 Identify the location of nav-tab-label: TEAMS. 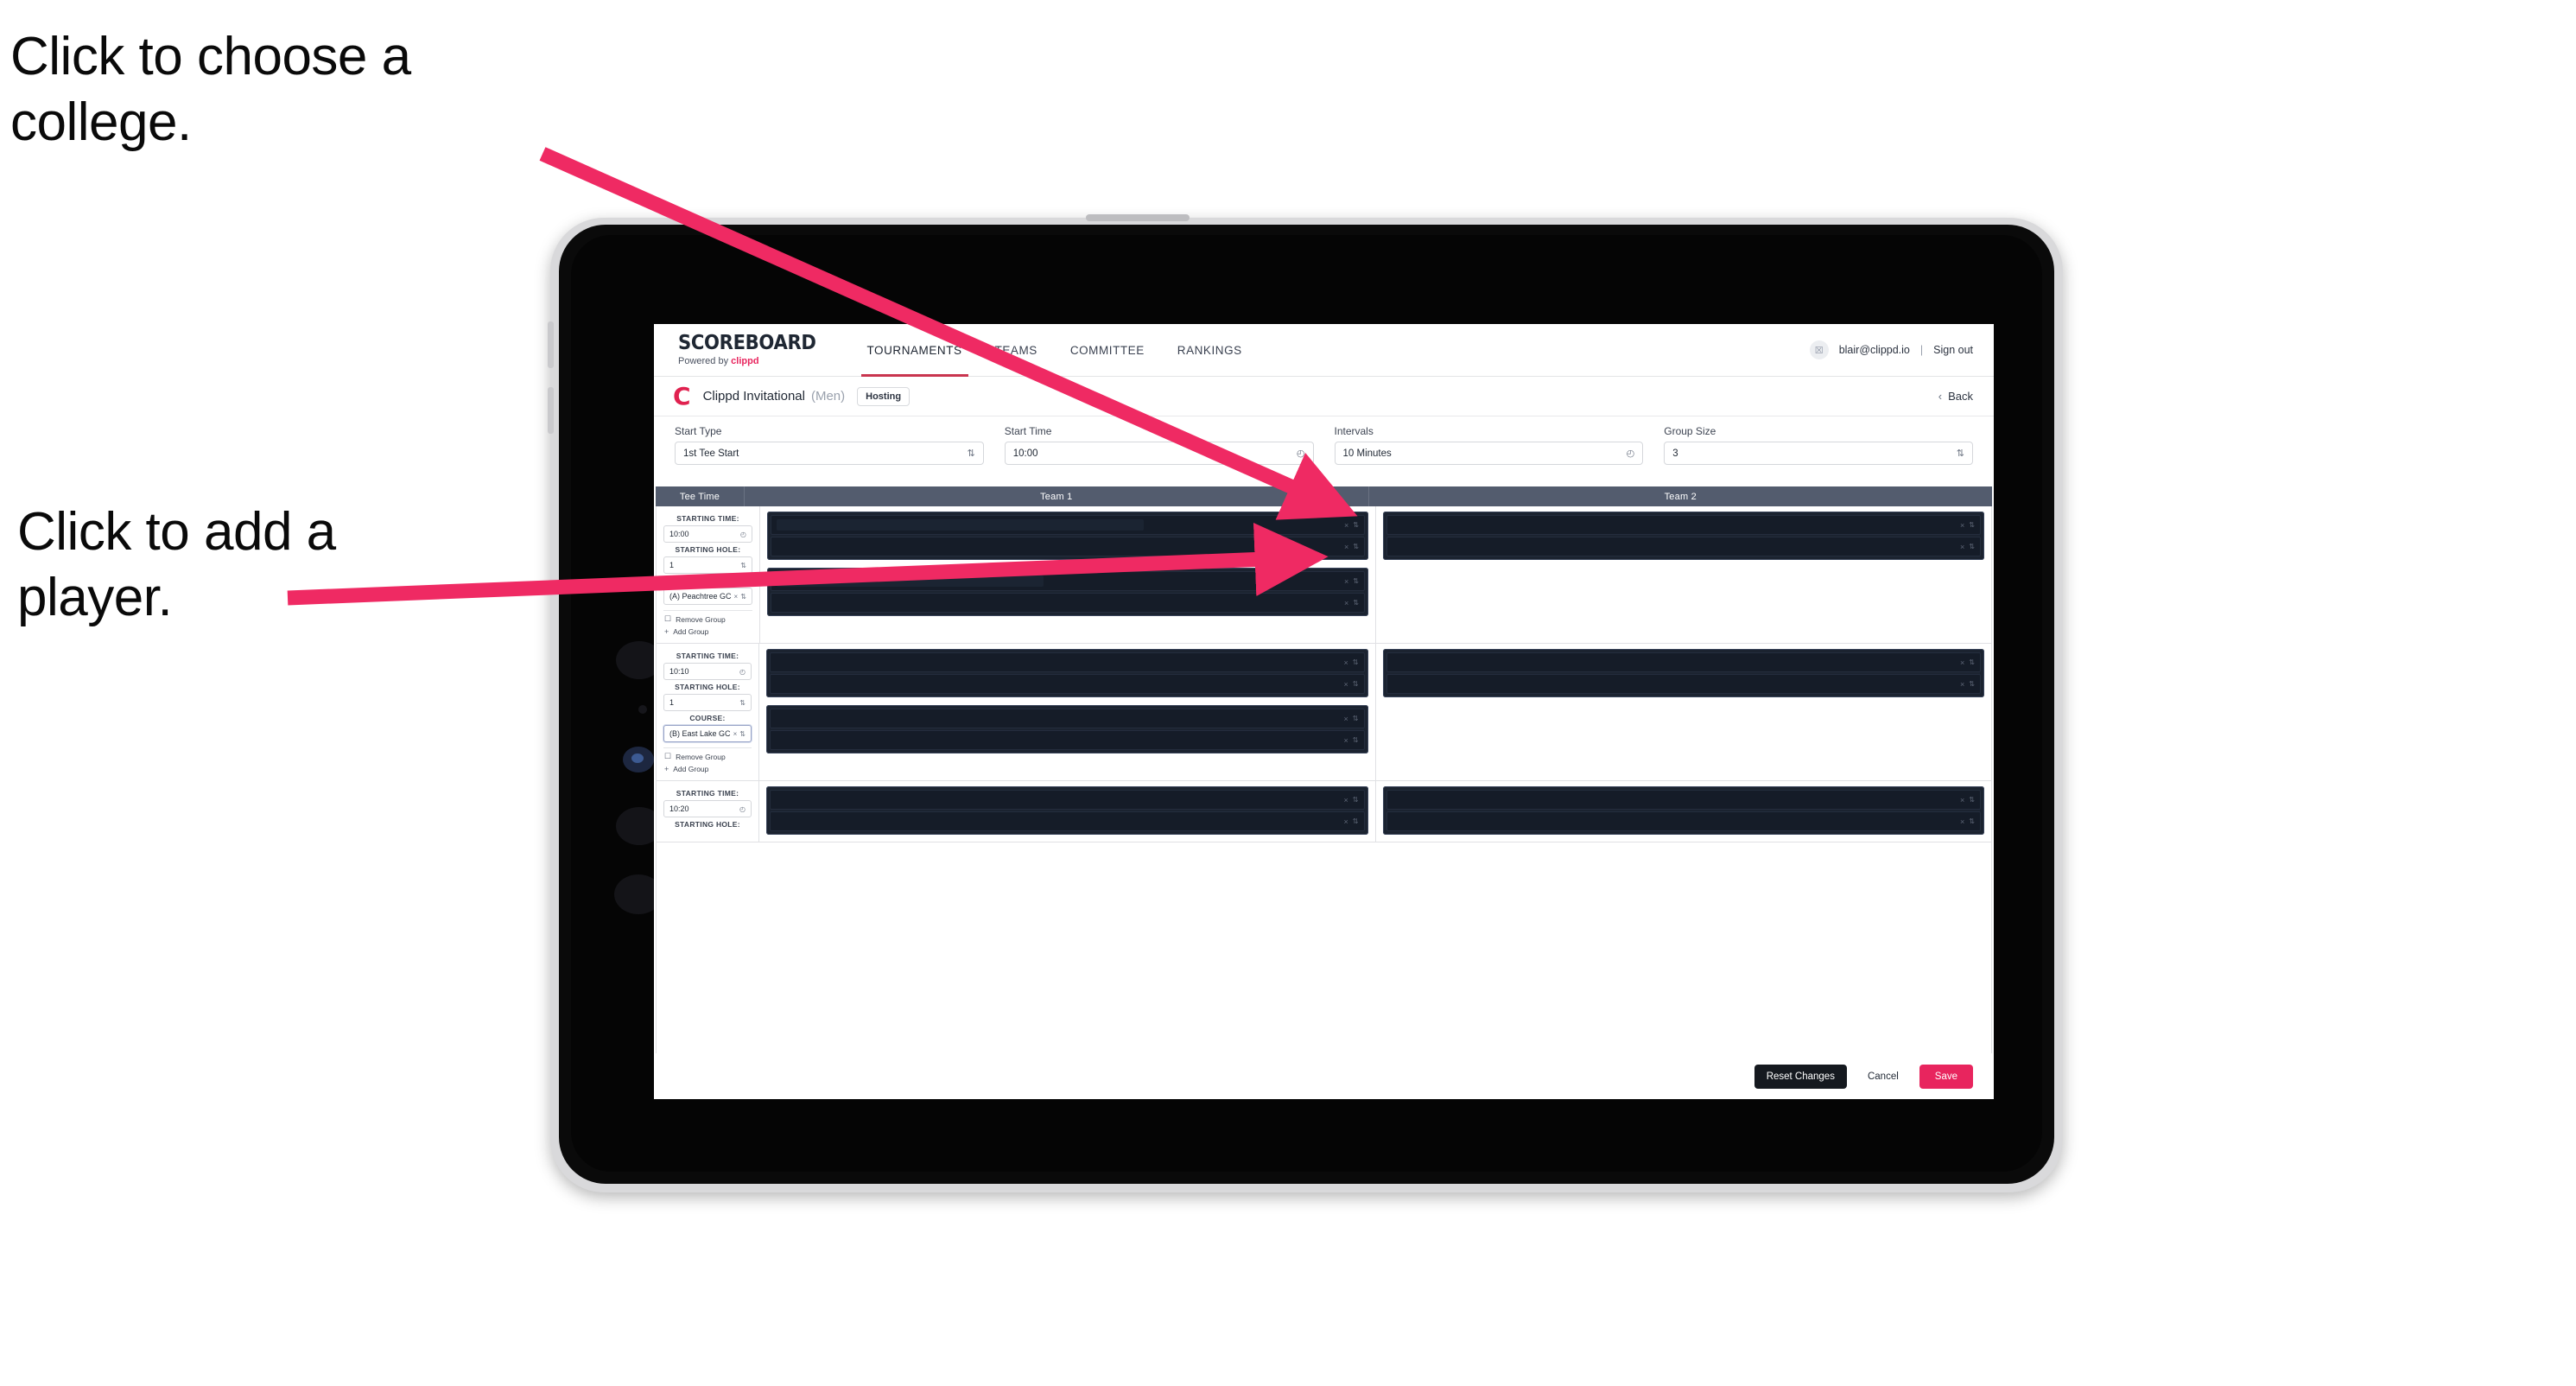
(1015, 350).